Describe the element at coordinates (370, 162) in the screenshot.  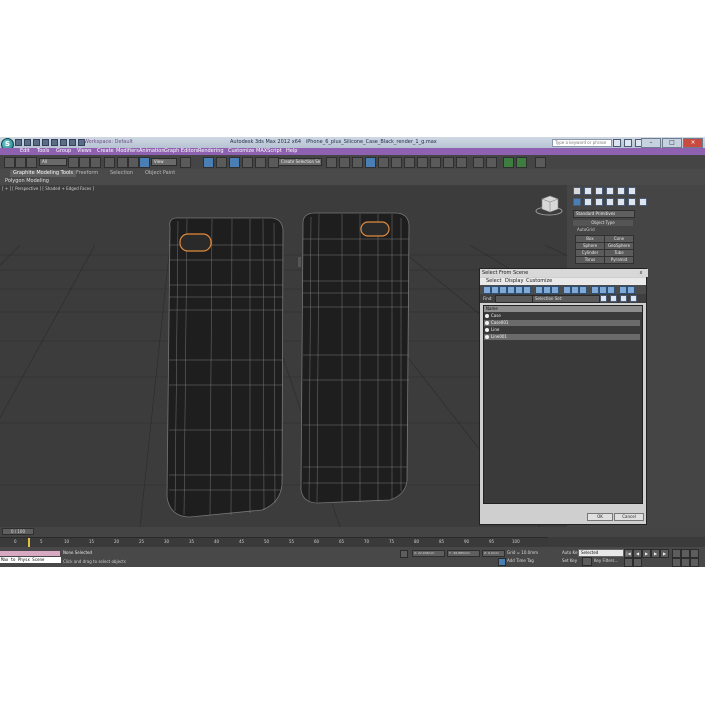
I see `graphite-toggle-icon` at that location.